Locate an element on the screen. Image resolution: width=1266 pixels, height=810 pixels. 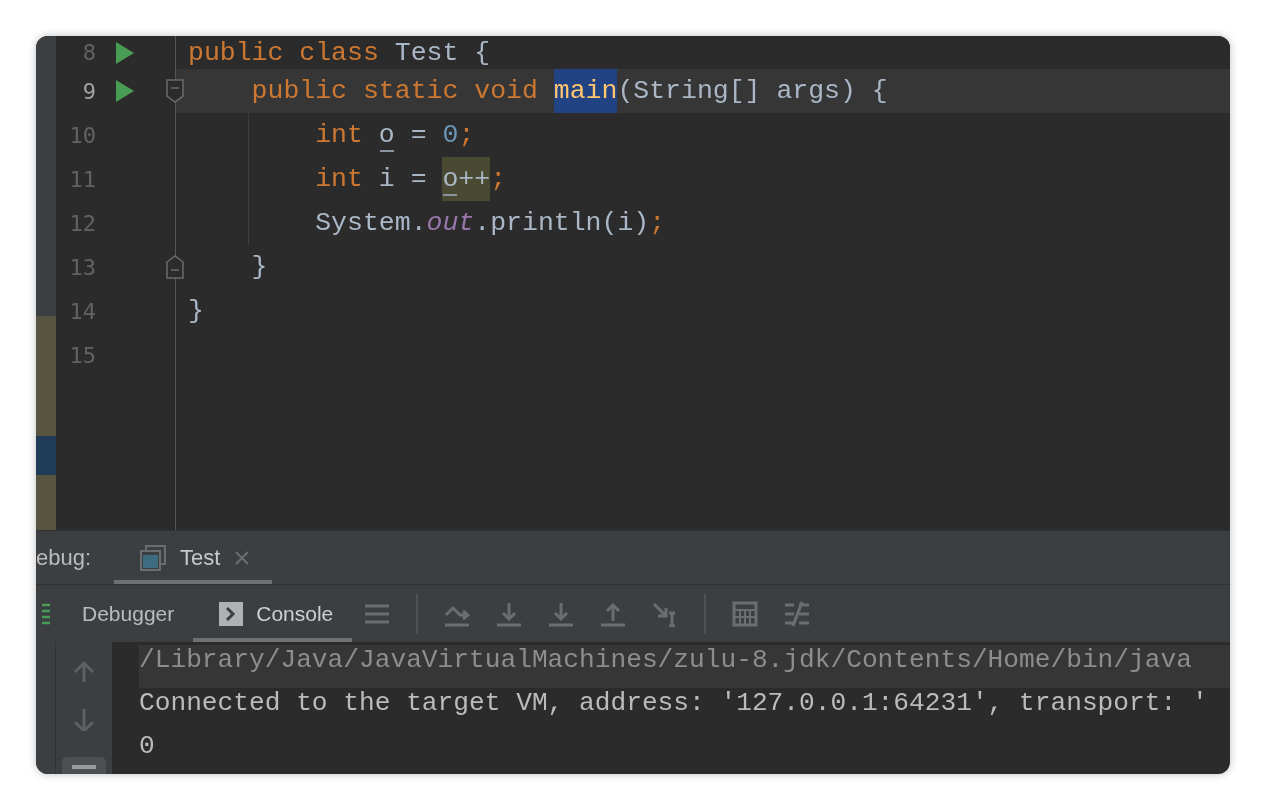
line-number: 12 is located at coordinates (82, 223).